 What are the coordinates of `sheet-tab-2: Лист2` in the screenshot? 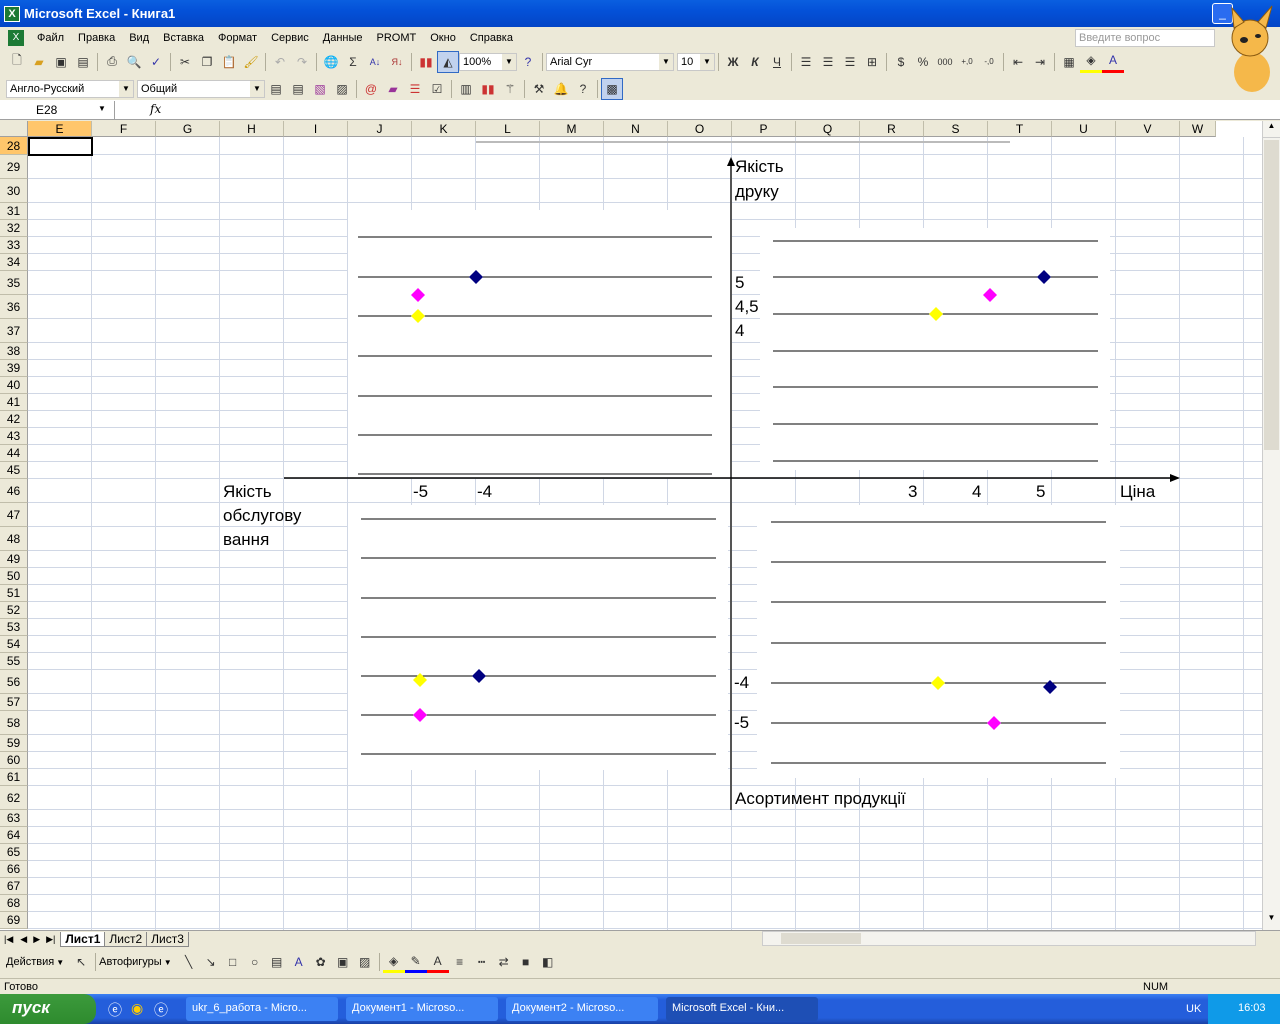 It's located at (126, 939).